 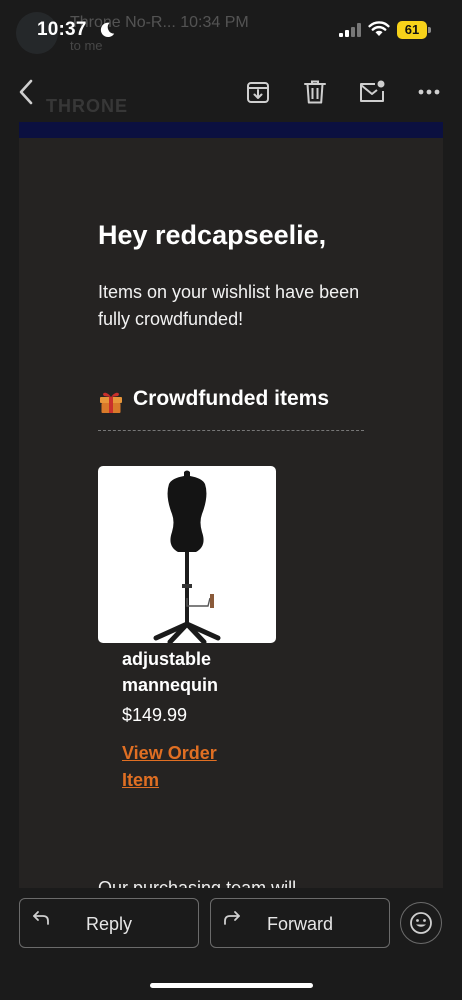 I want to click on product-image, so click(x=187, y=554).